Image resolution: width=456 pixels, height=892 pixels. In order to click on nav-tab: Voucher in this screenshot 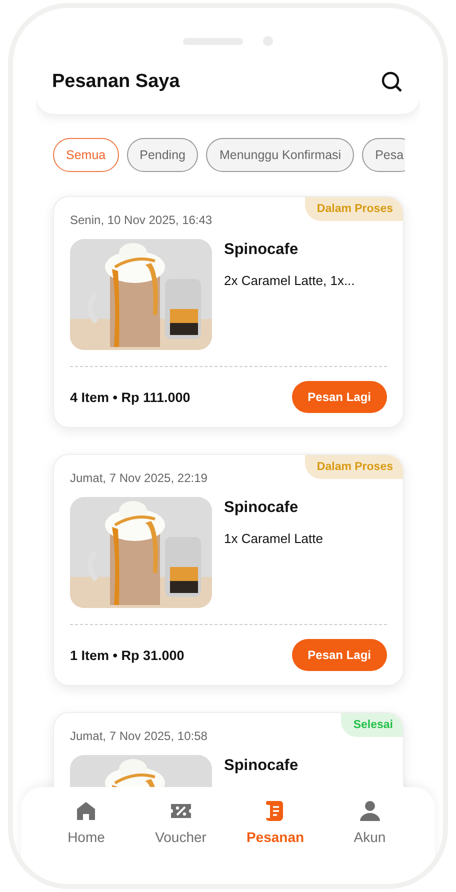, I will do `click(180, 822)`.